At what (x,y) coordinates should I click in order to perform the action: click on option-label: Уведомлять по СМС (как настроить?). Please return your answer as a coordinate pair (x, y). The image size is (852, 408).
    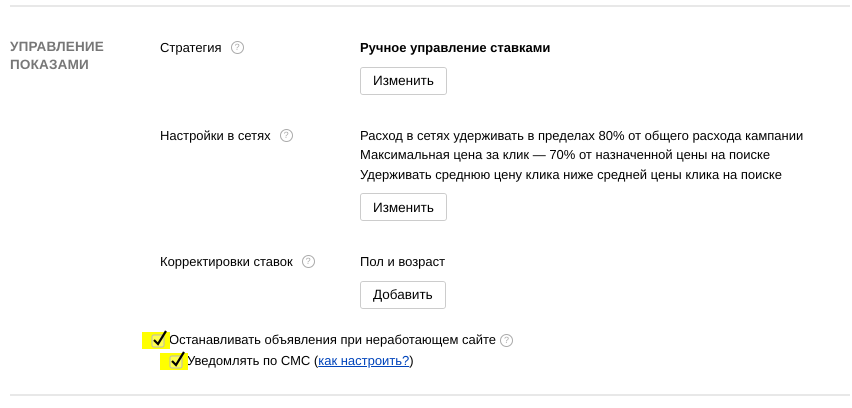
    Looking at the image, I should click on (300, 361).